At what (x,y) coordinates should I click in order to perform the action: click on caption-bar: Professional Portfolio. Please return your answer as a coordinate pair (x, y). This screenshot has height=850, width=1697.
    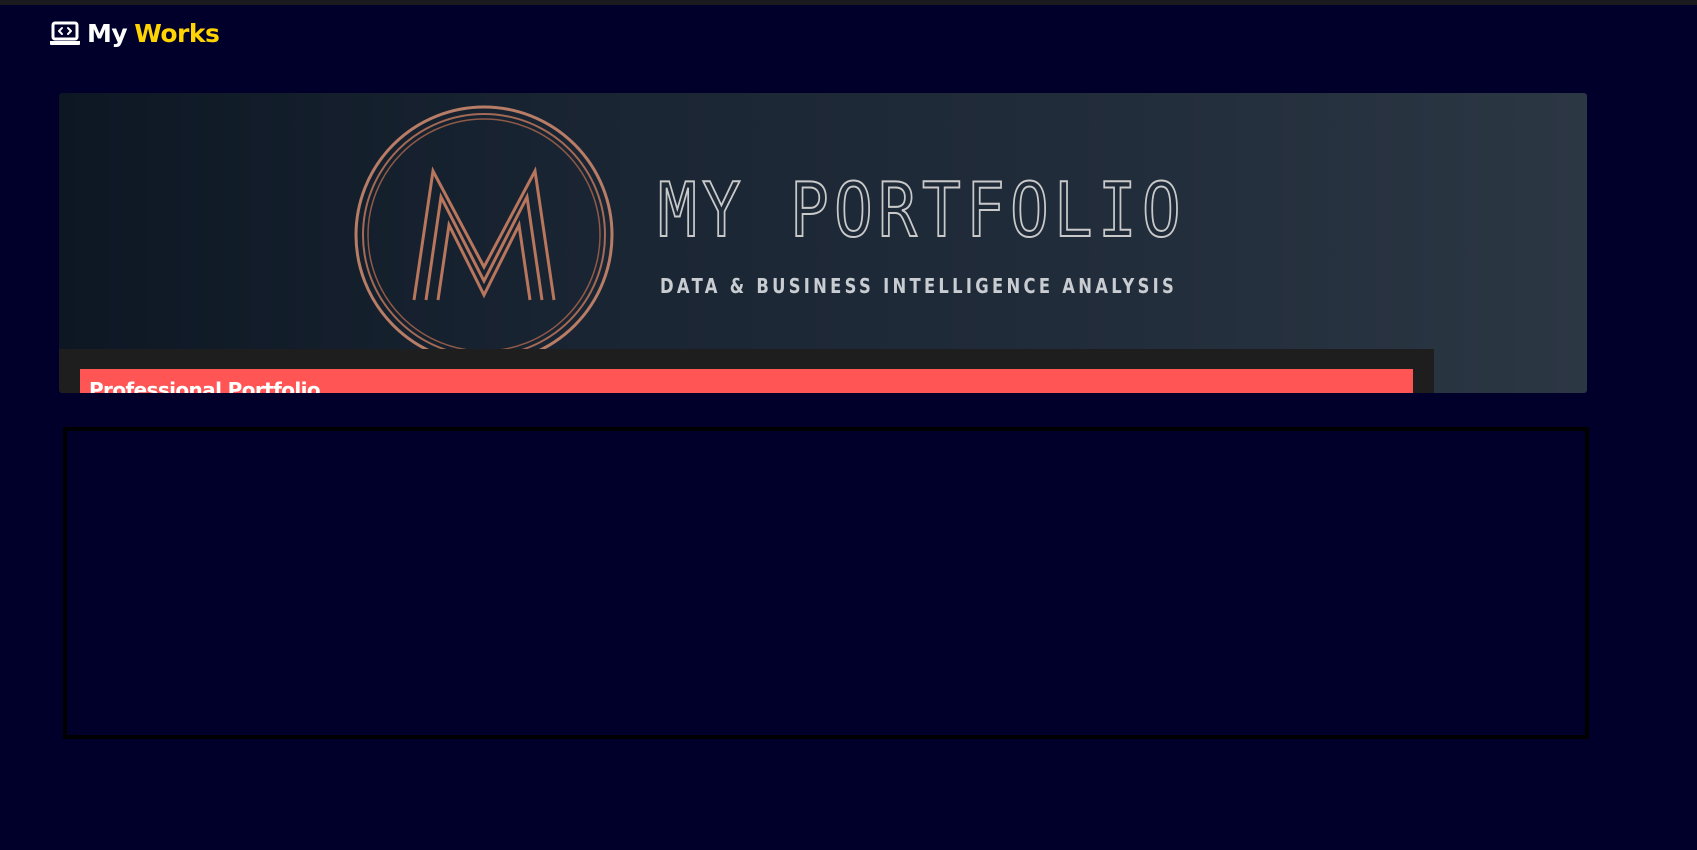
    Looking at the image, I should click on (746, 371).